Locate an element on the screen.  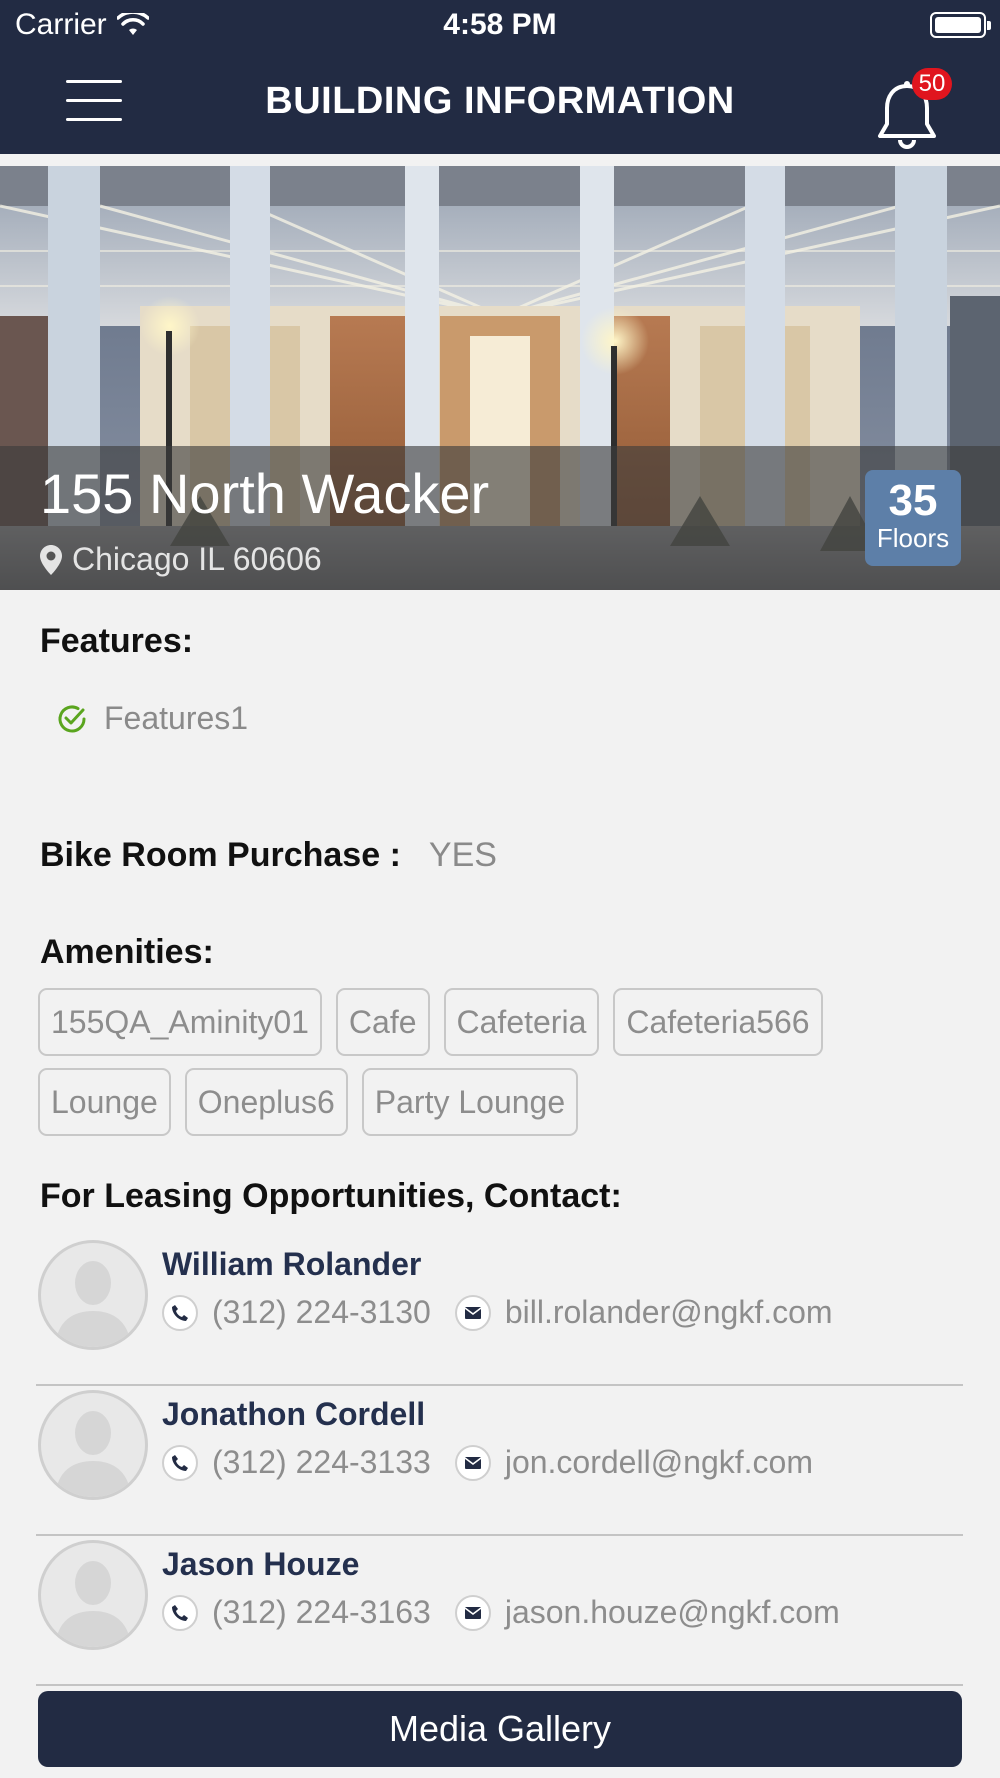
contact-email: bill.rolander@ngkf.com is located at coordinates (669, 1312).